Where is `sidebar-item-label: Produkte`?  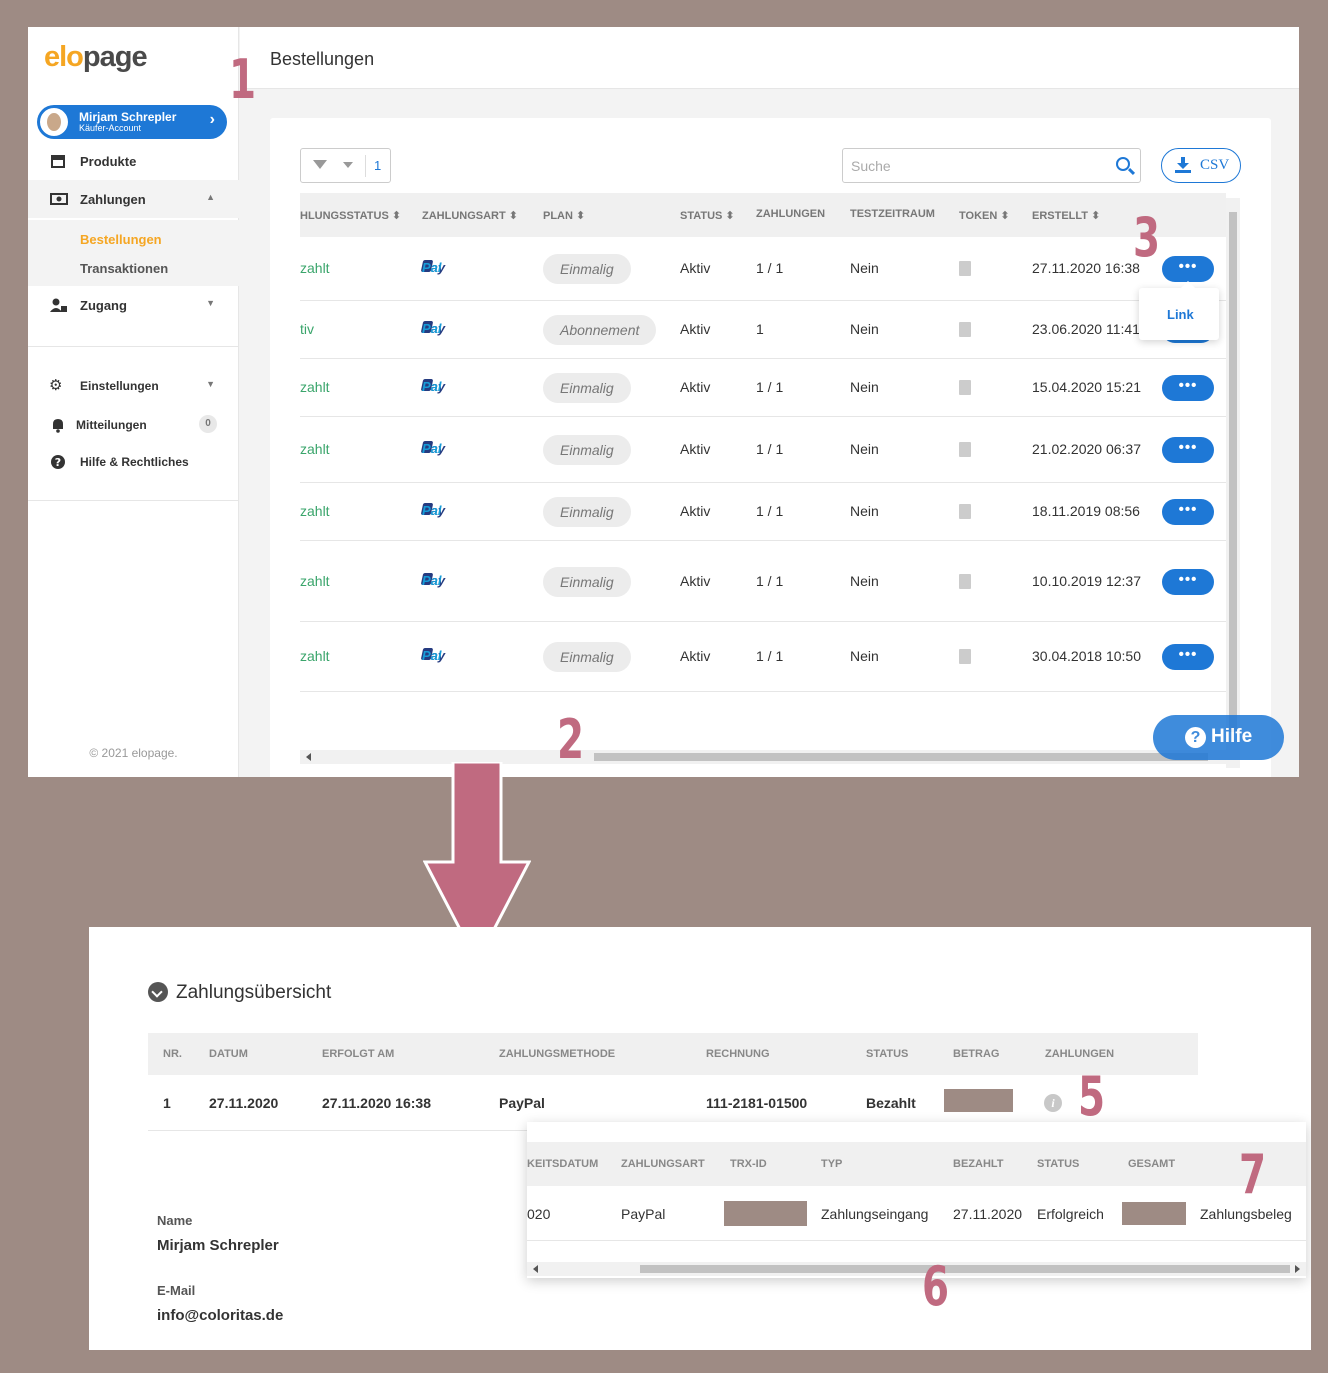 sidebar-item-label: Produkte is located at coordinates (108, 161).